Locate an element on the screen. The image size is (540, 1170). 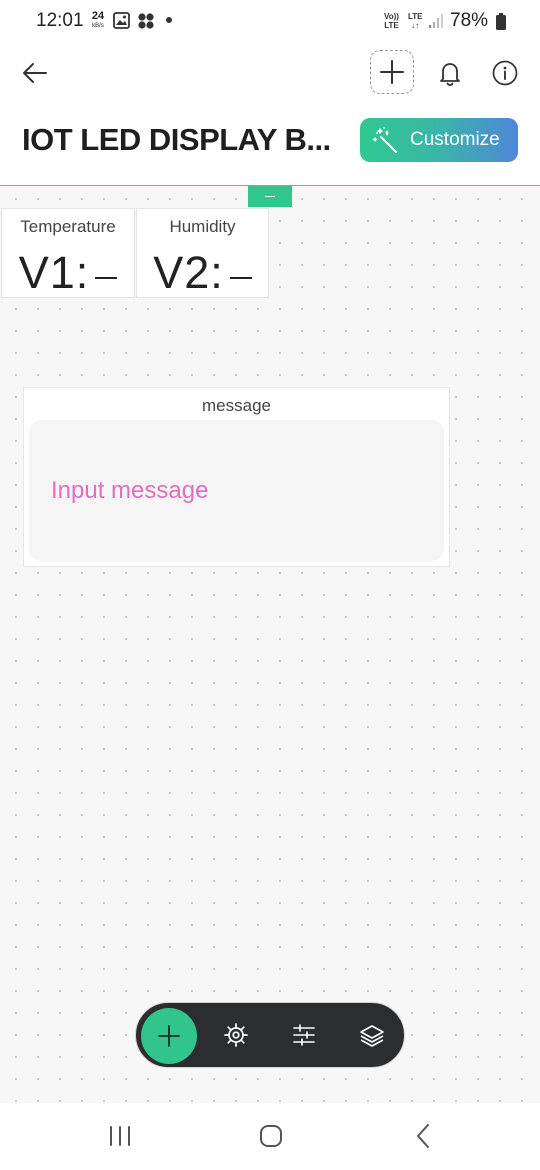
network-speed-value: 24 is located at coordinates (98, 16).